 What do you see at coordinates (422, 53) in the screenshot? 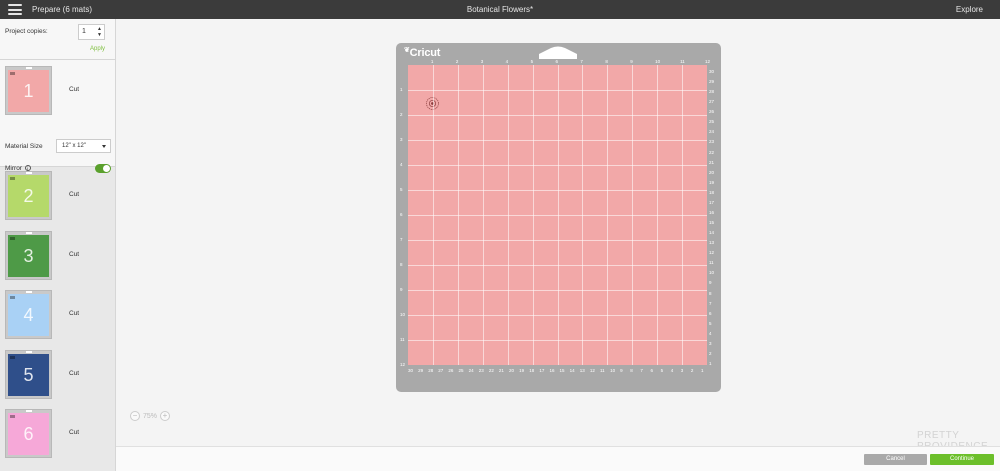
I see `cricut-logo: ❦Cricut` at bounding box center [422, 53].